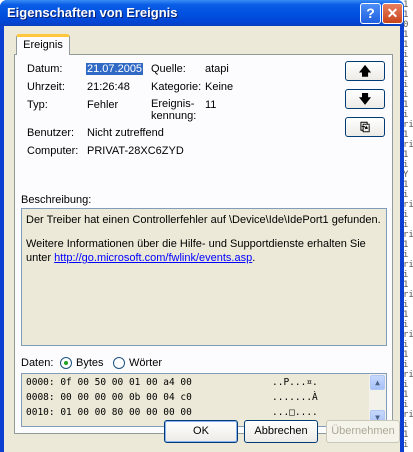 The image size is (413, 452). I want to click on hex-row: 0000: 0f 00 50 00 01 00 a4 00, so click(109, 382).